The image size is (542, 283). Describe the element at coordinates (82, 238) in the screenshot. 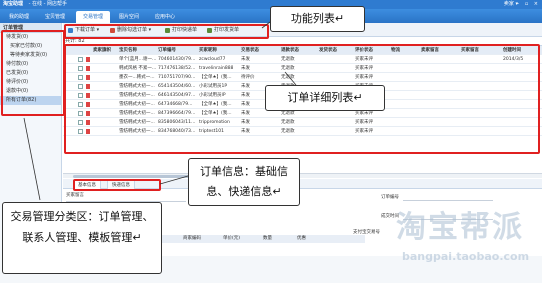

I see `callout-trade-category: 交易管理分类区：订单管理、联系人管理、模板管理↵` at that location.